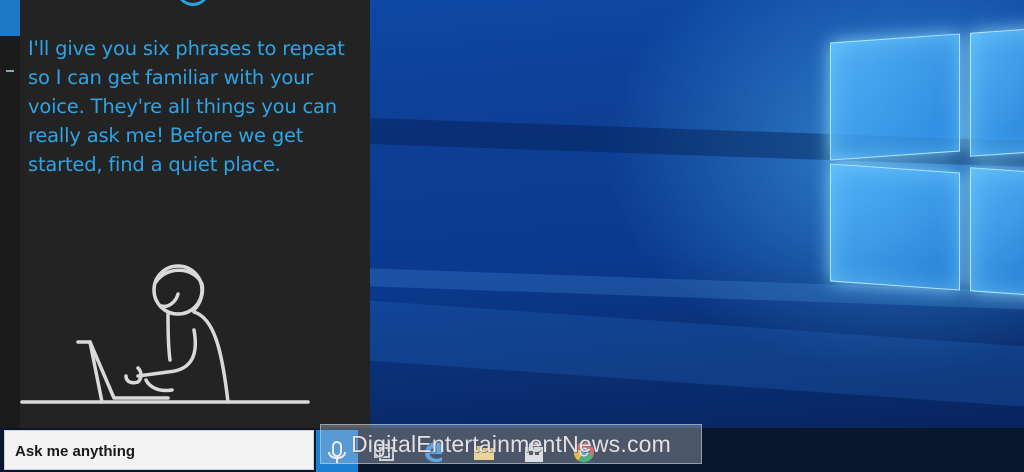 This screenshot has height=472, width=1024. Describe the element at coordinates (165, 334) in the screenshot. I see `person-at-laptop-illustration` at that location.